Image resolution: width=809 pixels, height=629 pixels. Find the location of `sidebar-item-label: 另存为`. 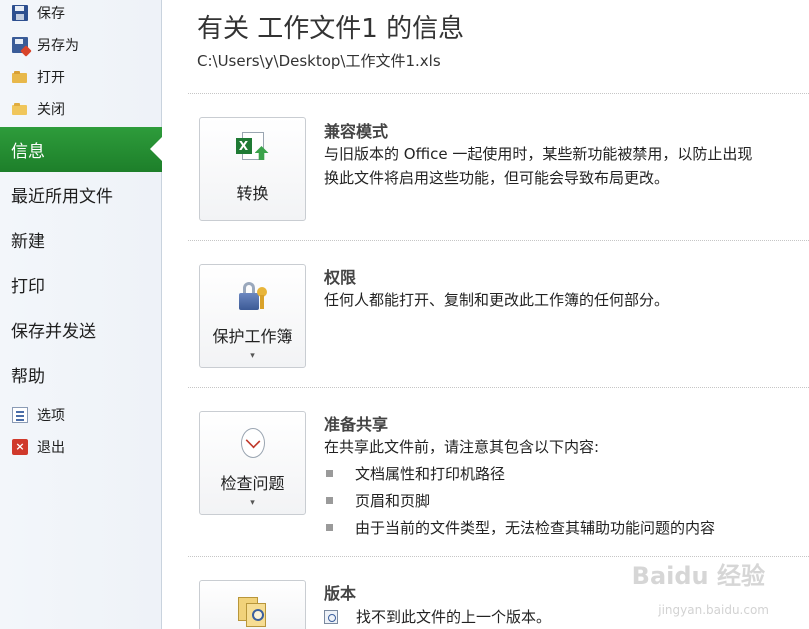

sidebar-item-label: 另存为 is located at coordinates (58, 46).